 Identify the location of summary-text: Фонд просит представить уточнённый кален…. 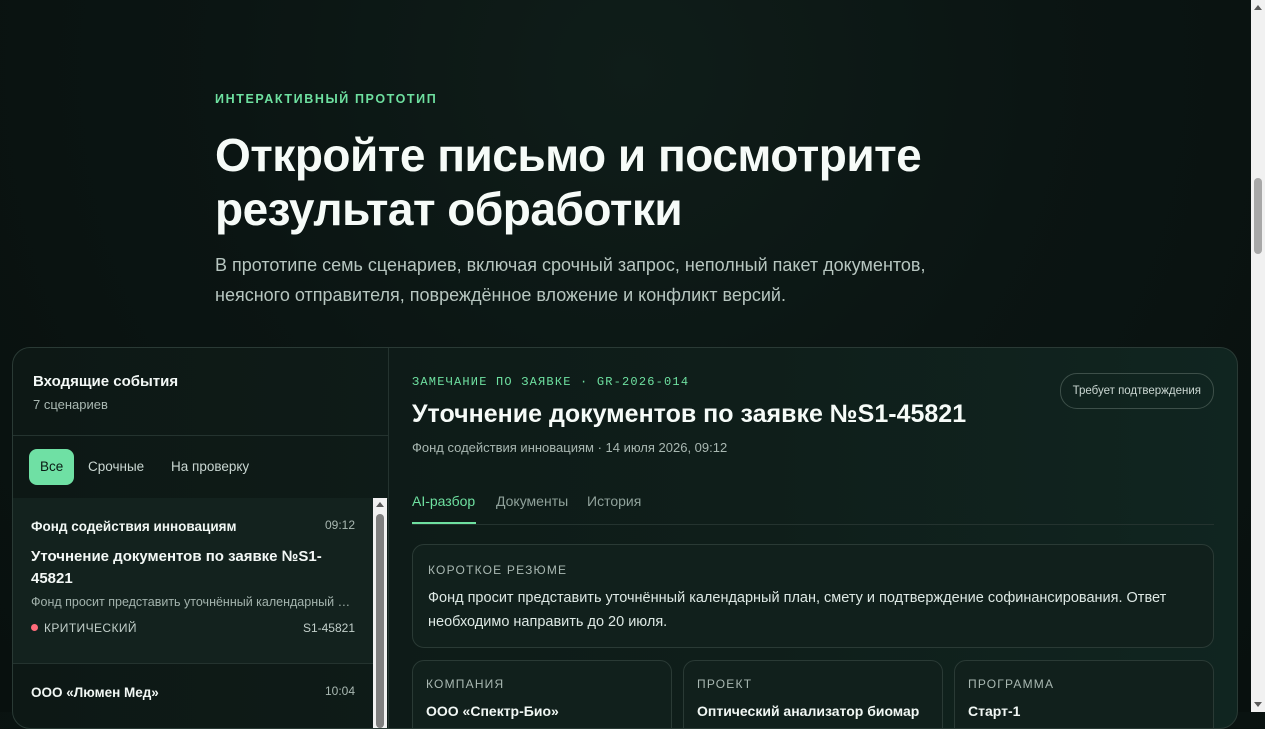
(797, 610).